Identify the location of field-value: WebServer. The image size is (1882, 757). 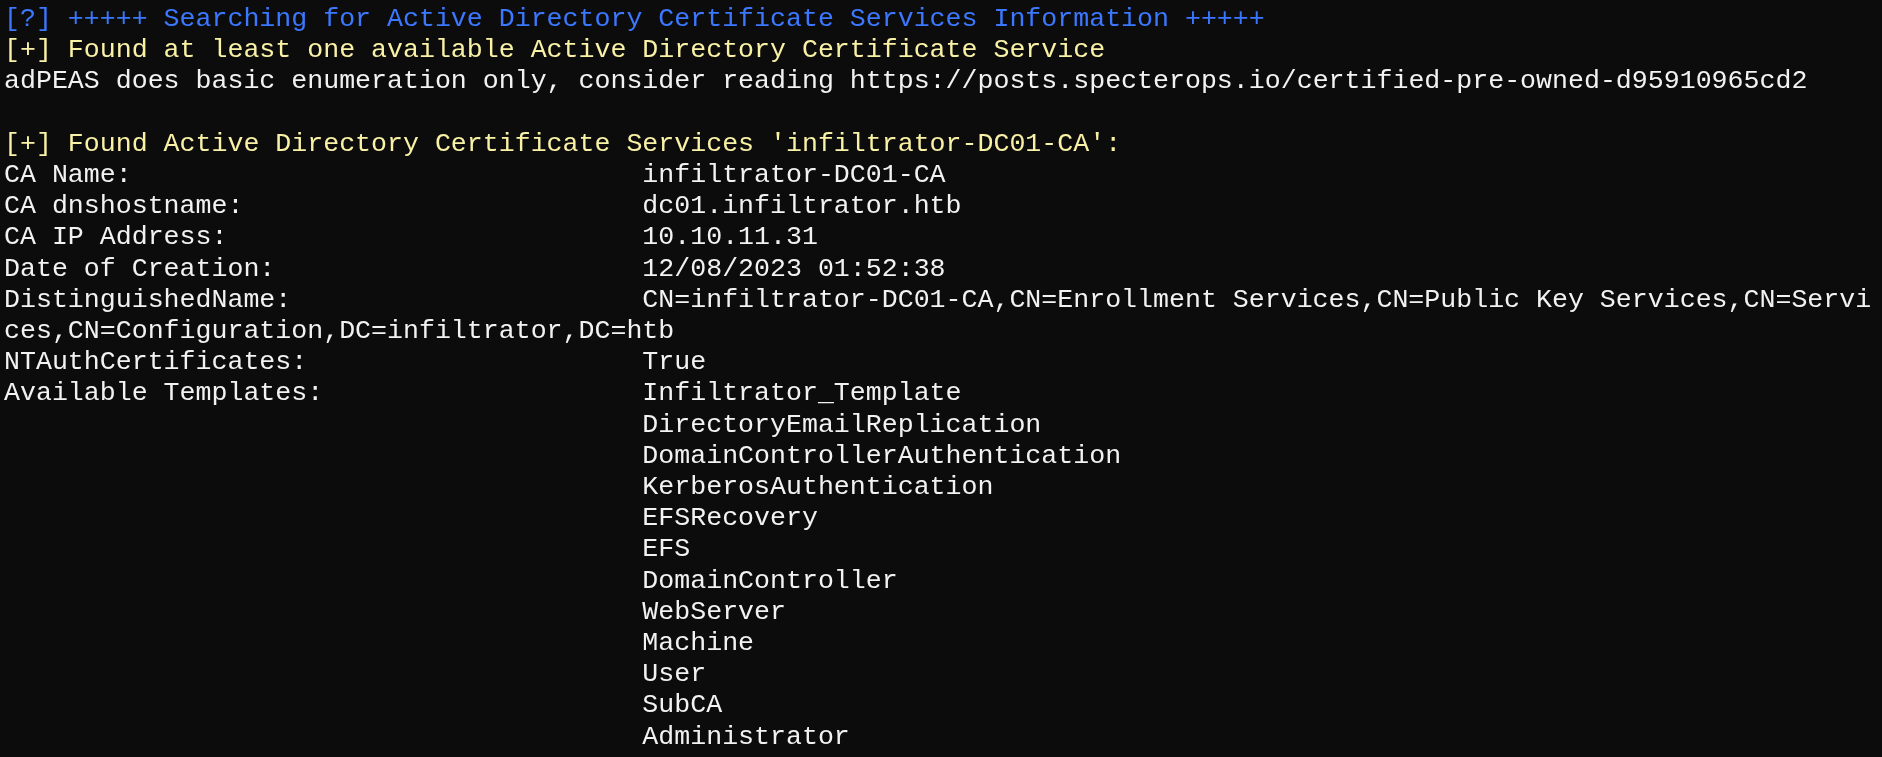
(714, 611).